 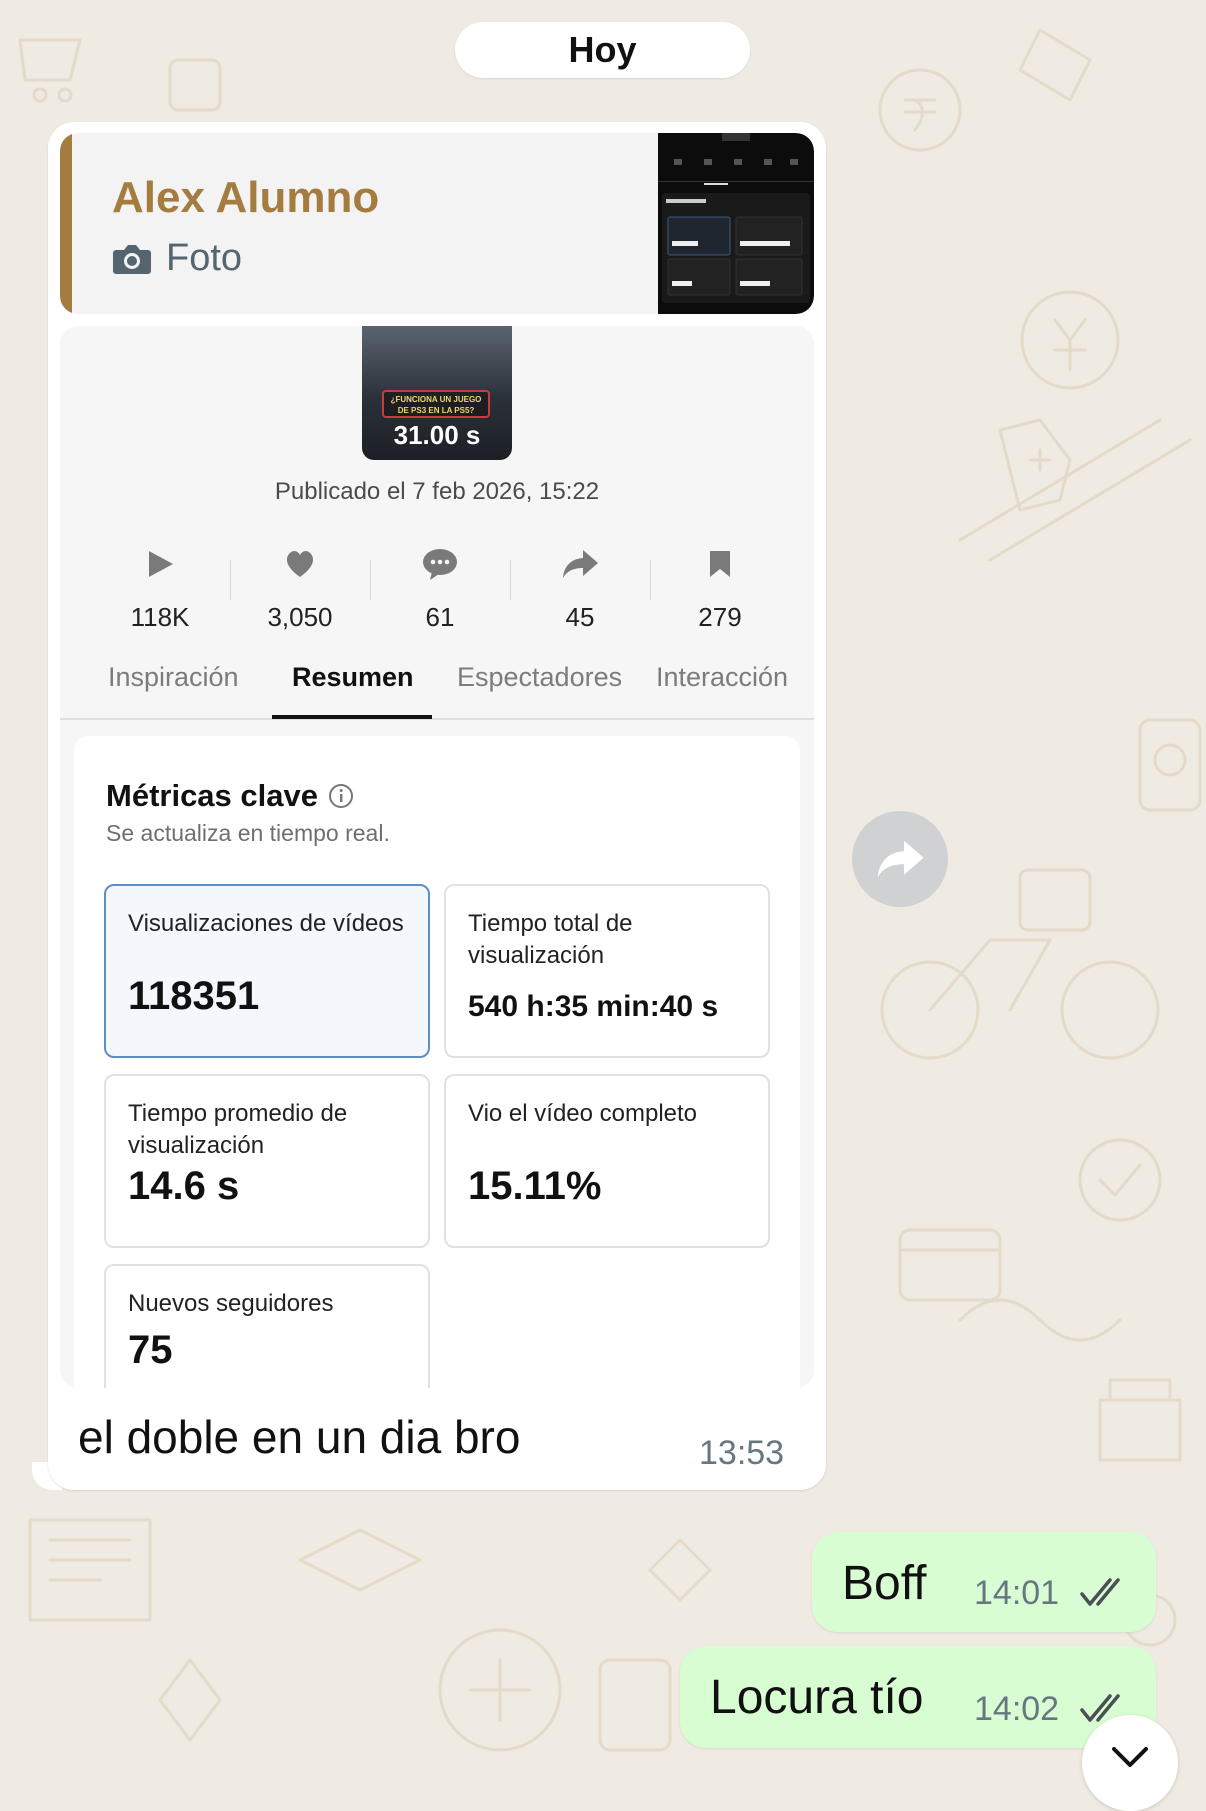 What do you see at coordinates (300, 617) in the screenshot?
I see `stat-value: 3,050` at bounding box center [300, 617].